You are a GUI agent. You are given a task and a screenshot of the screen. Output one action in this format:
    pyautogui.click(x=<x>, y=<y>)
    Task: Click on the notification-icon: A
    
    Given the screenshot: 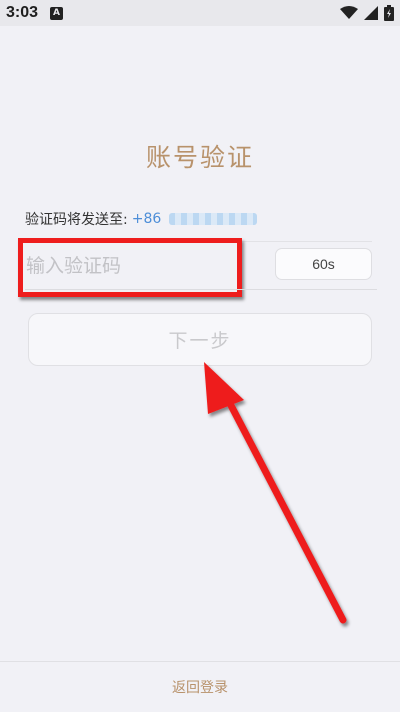 What is the action you would take?
    pyautogui.click(x=57, y=13)
    